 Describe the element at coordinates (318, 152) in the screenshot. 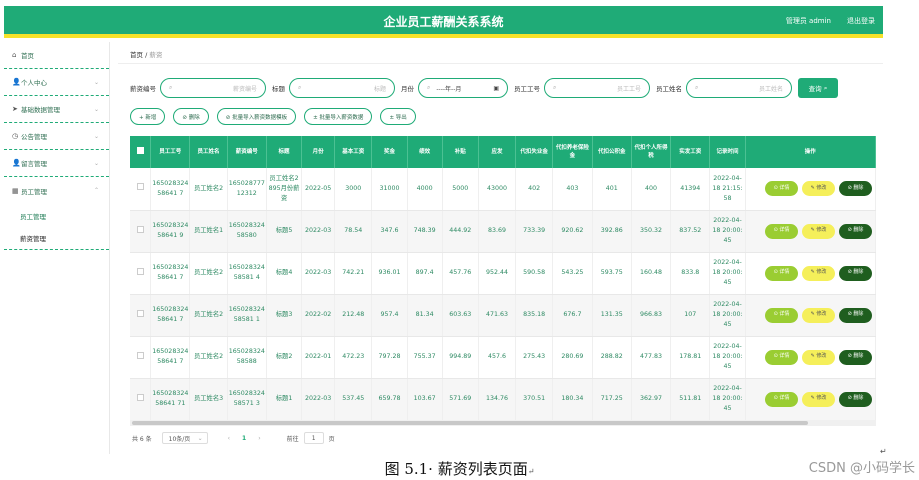

I see `col-header: 月份` at that location.